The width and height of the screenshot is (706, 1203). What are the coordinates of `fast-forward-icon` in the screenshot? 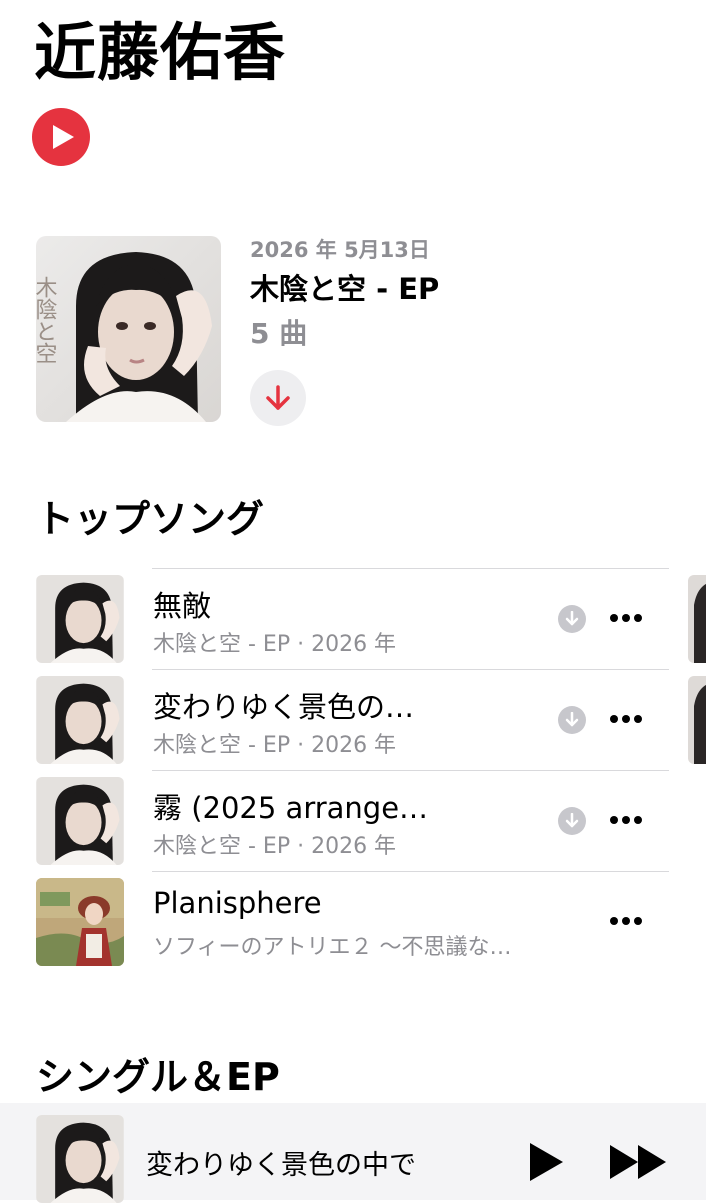 It's located at (638, 1162).